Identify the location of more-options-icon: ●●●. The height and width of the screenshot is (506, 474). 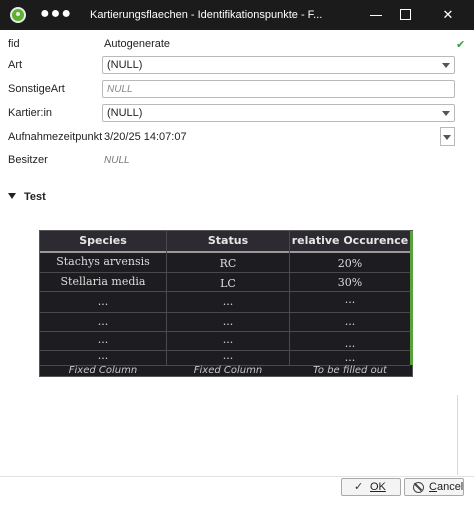
(56, 14).